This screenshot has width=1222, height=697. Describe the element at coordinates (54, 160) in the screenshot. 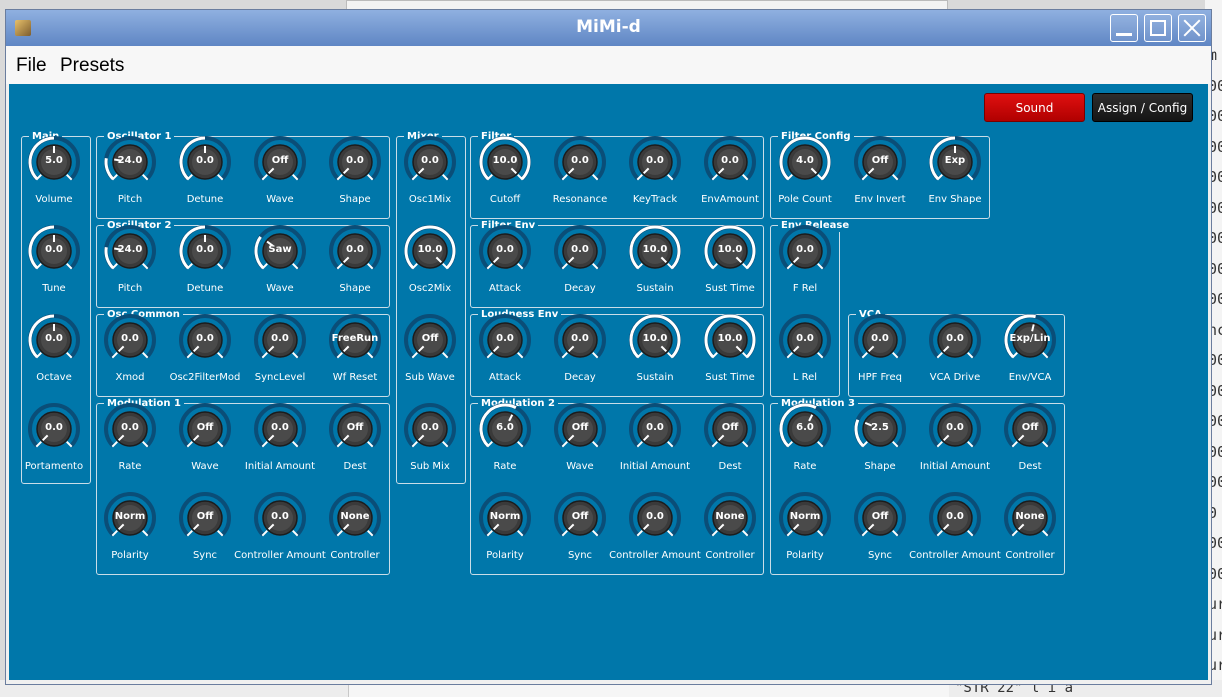

I see `knob-value: 5.0` at that location.